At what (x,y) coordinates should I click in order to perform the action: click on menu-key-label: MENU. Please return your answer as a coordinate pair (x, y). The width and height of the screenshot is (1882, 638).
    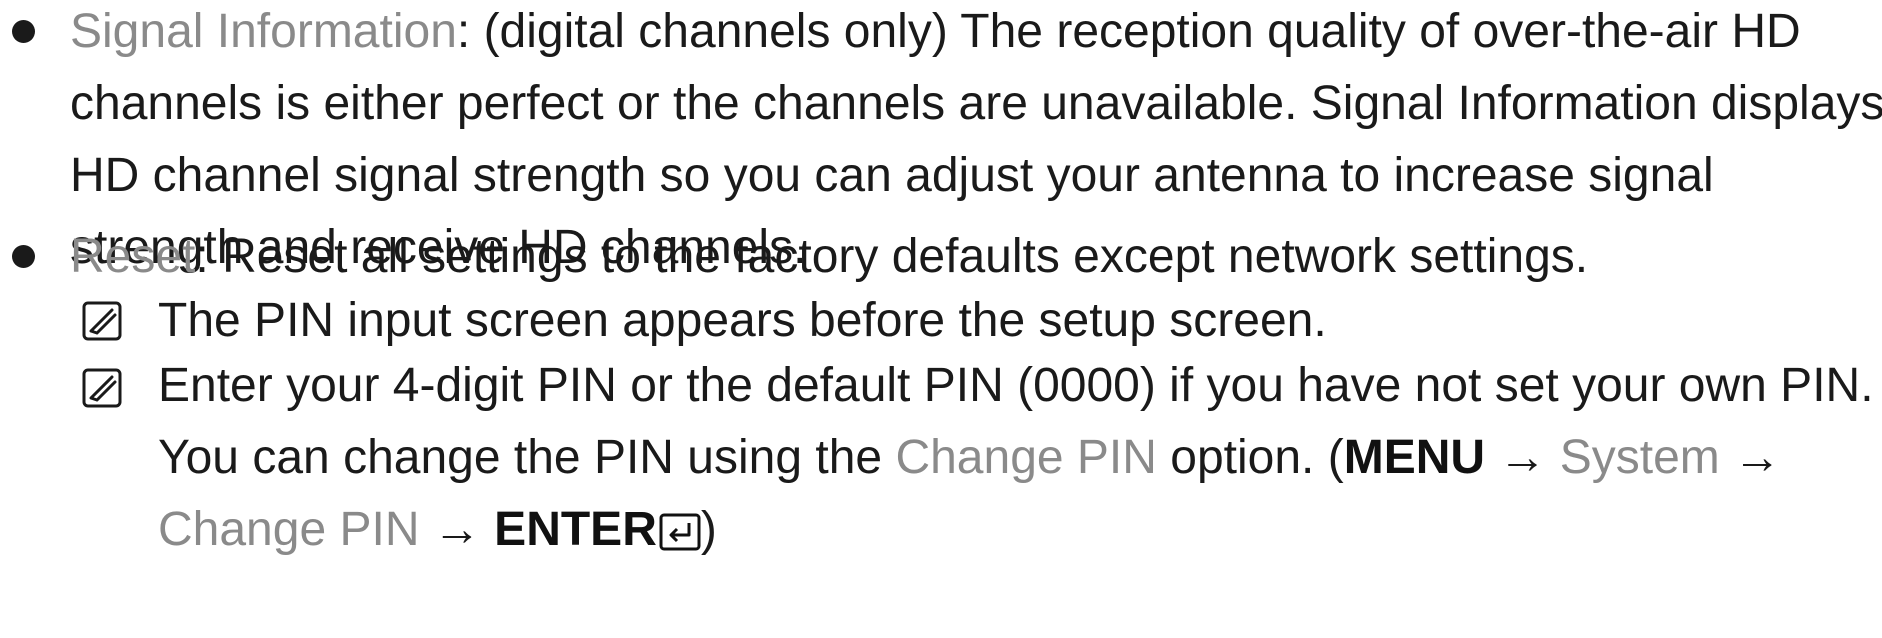
    Looking at the image, I should click on (1414, 457).